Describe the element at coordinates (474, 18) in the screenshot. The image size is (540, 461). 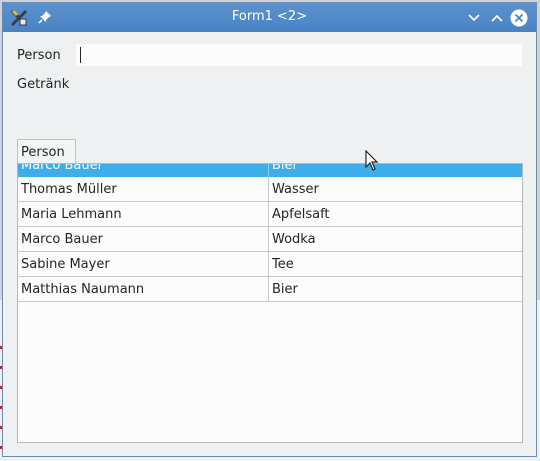
I see `chevron-down-icon` at that location.